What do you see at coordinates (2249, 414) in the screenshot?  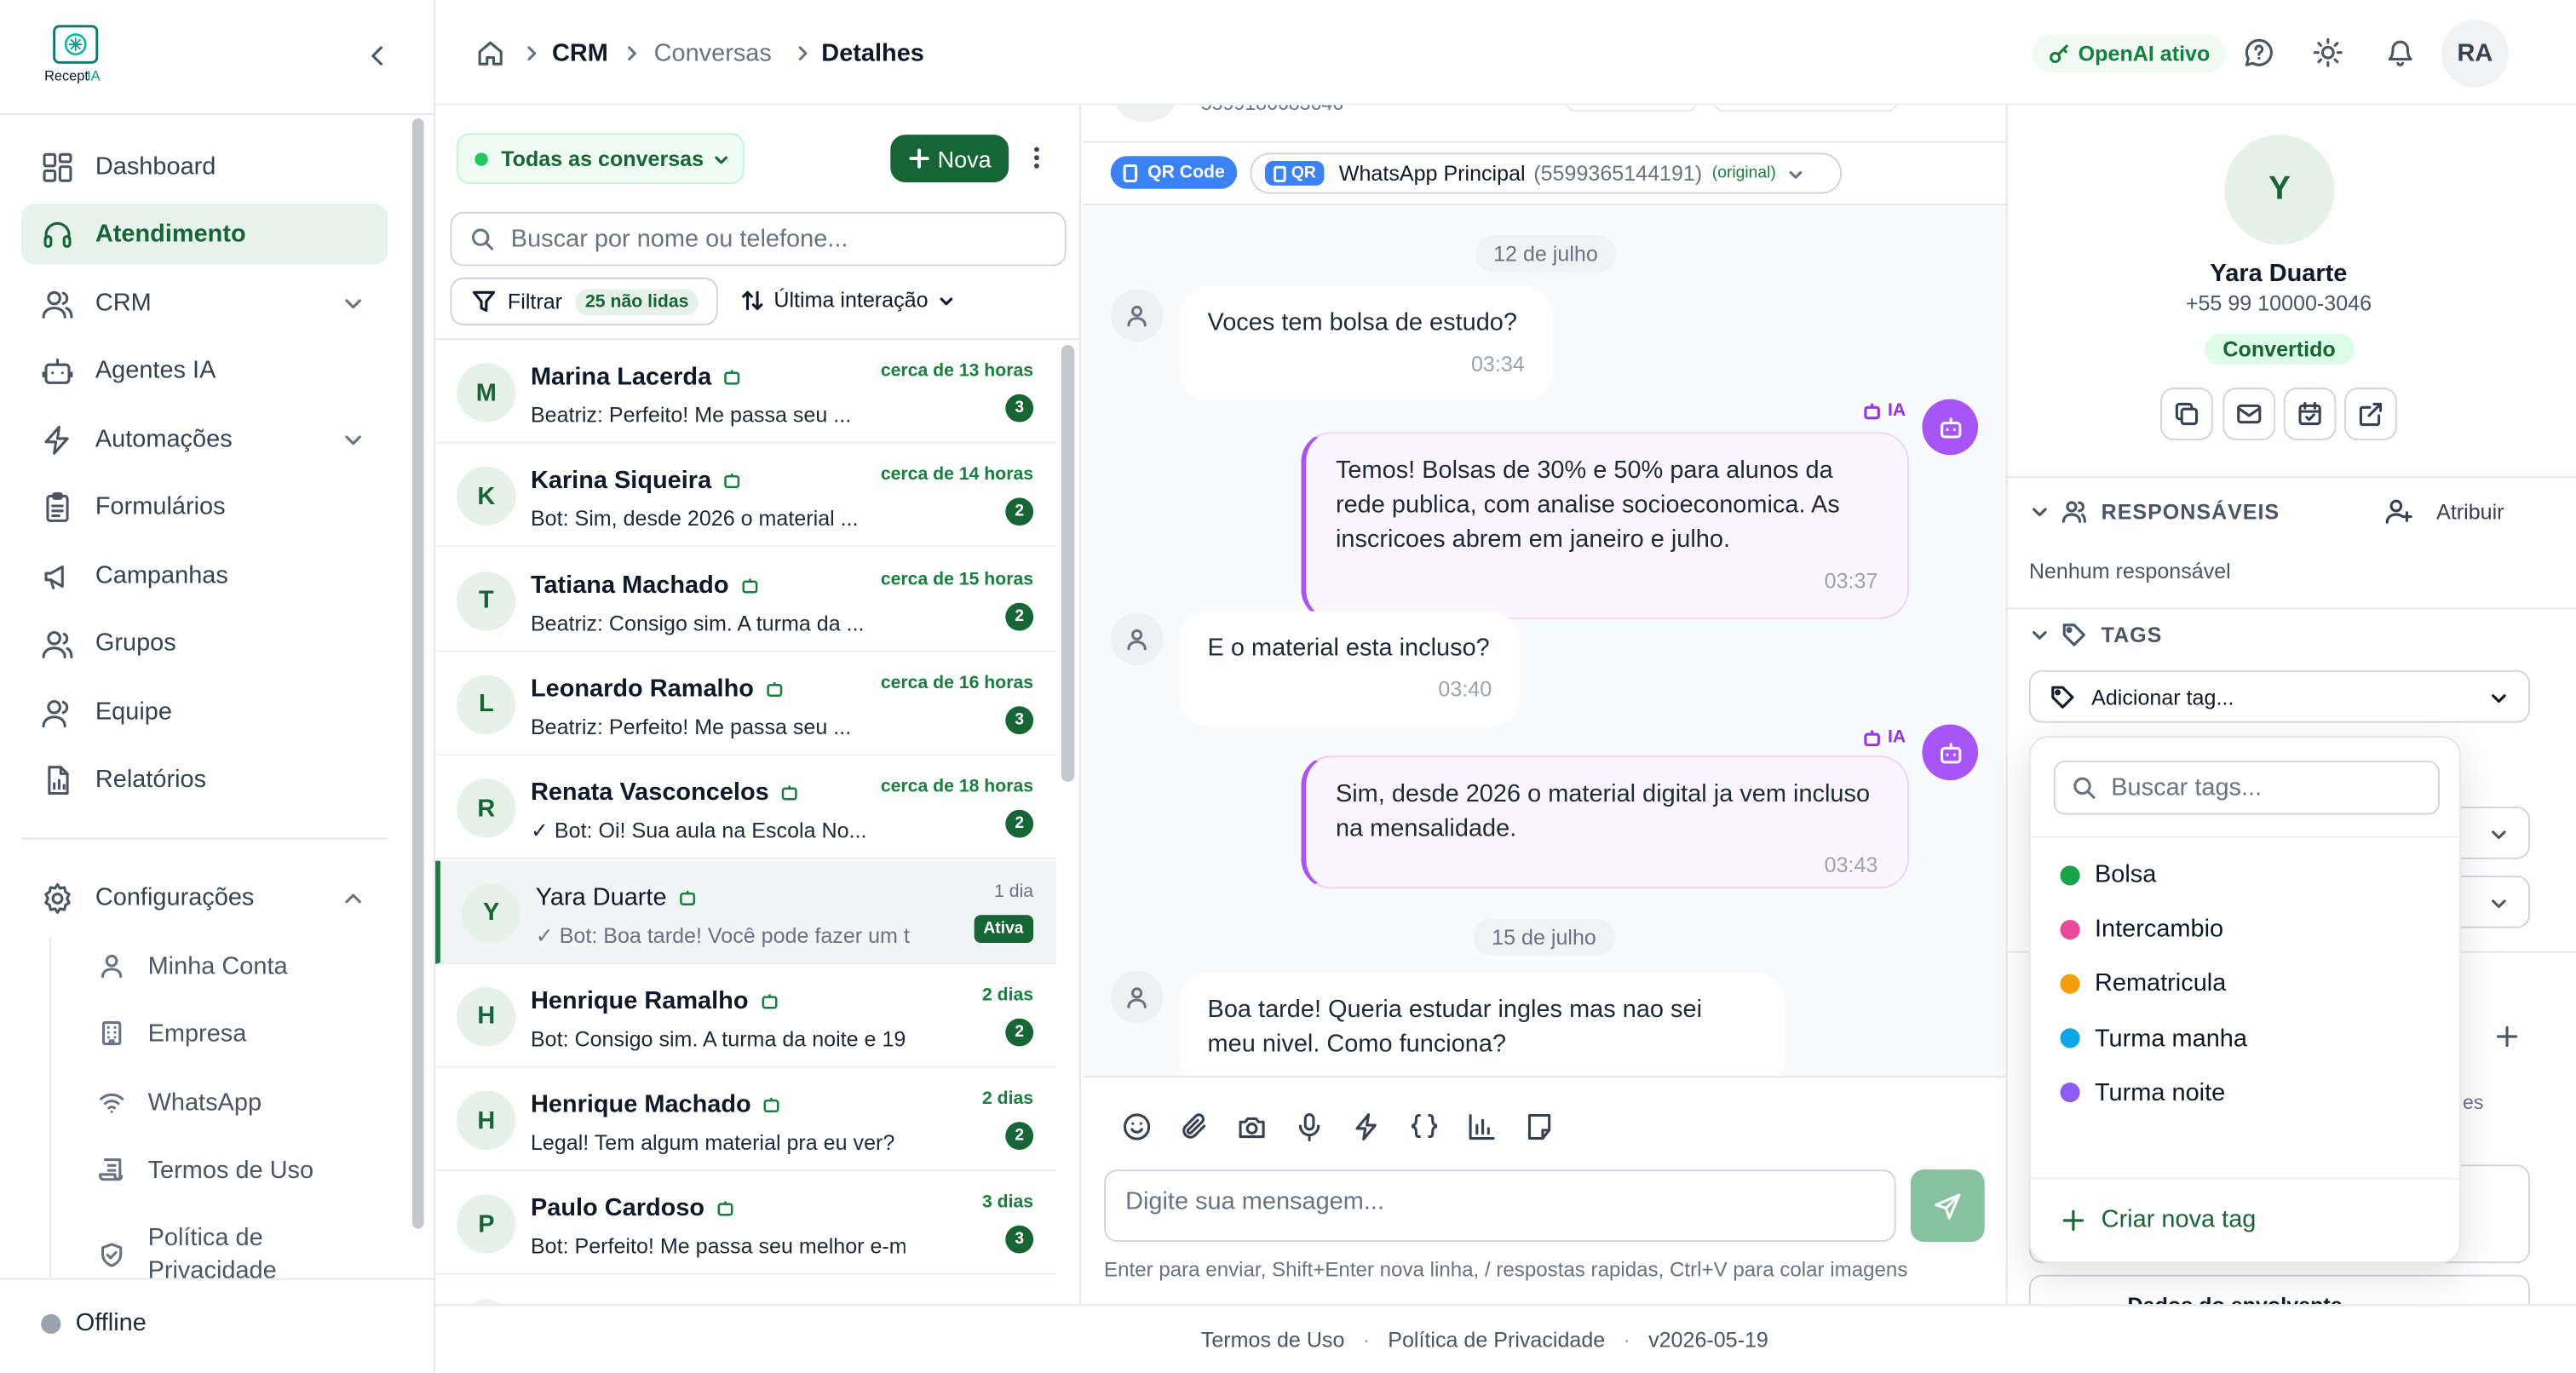 I see `email-button` at bounding box center [2249, 414].